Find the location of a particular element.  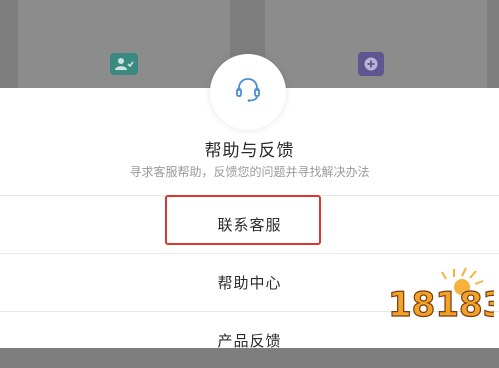

support-avatar is located at coordinates (248, 92).